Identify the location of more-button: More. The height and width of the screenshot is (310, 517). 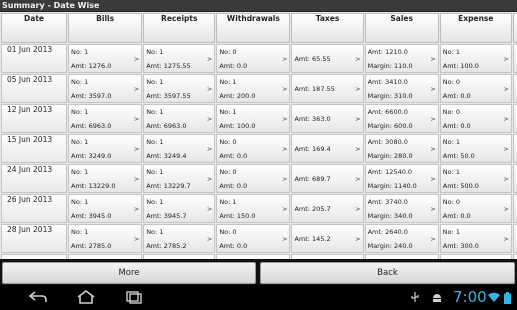
(129, 273).